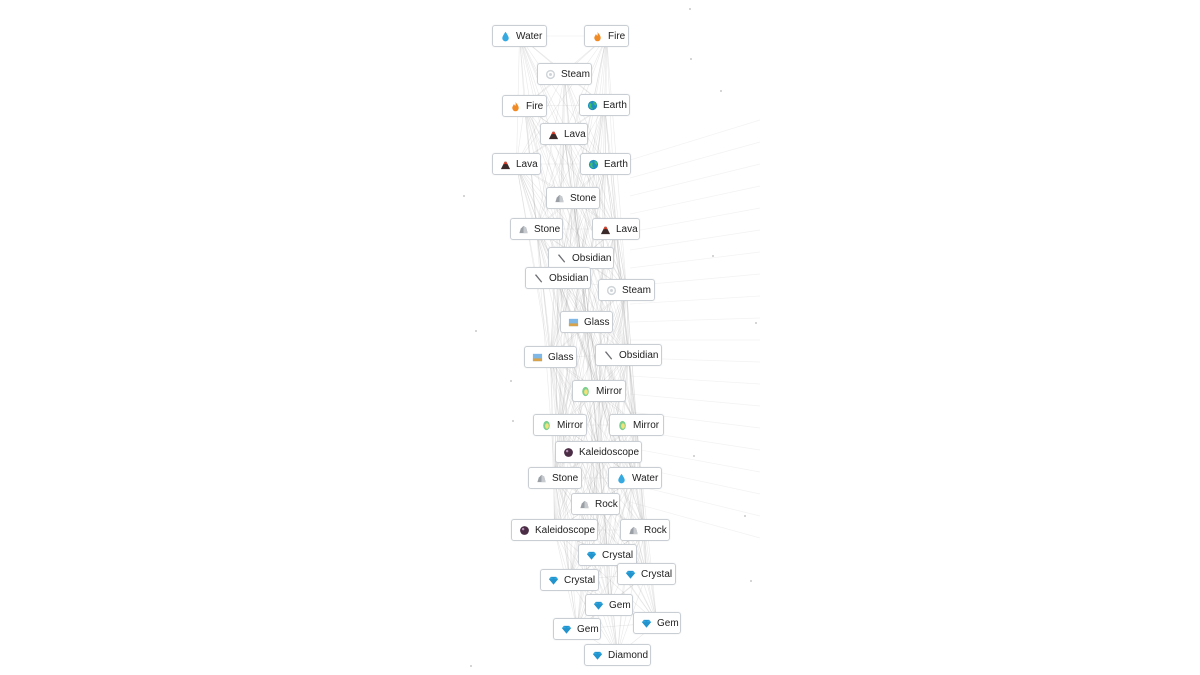  I want to click on element-label: Kaleidoscope, so click(609, 452).